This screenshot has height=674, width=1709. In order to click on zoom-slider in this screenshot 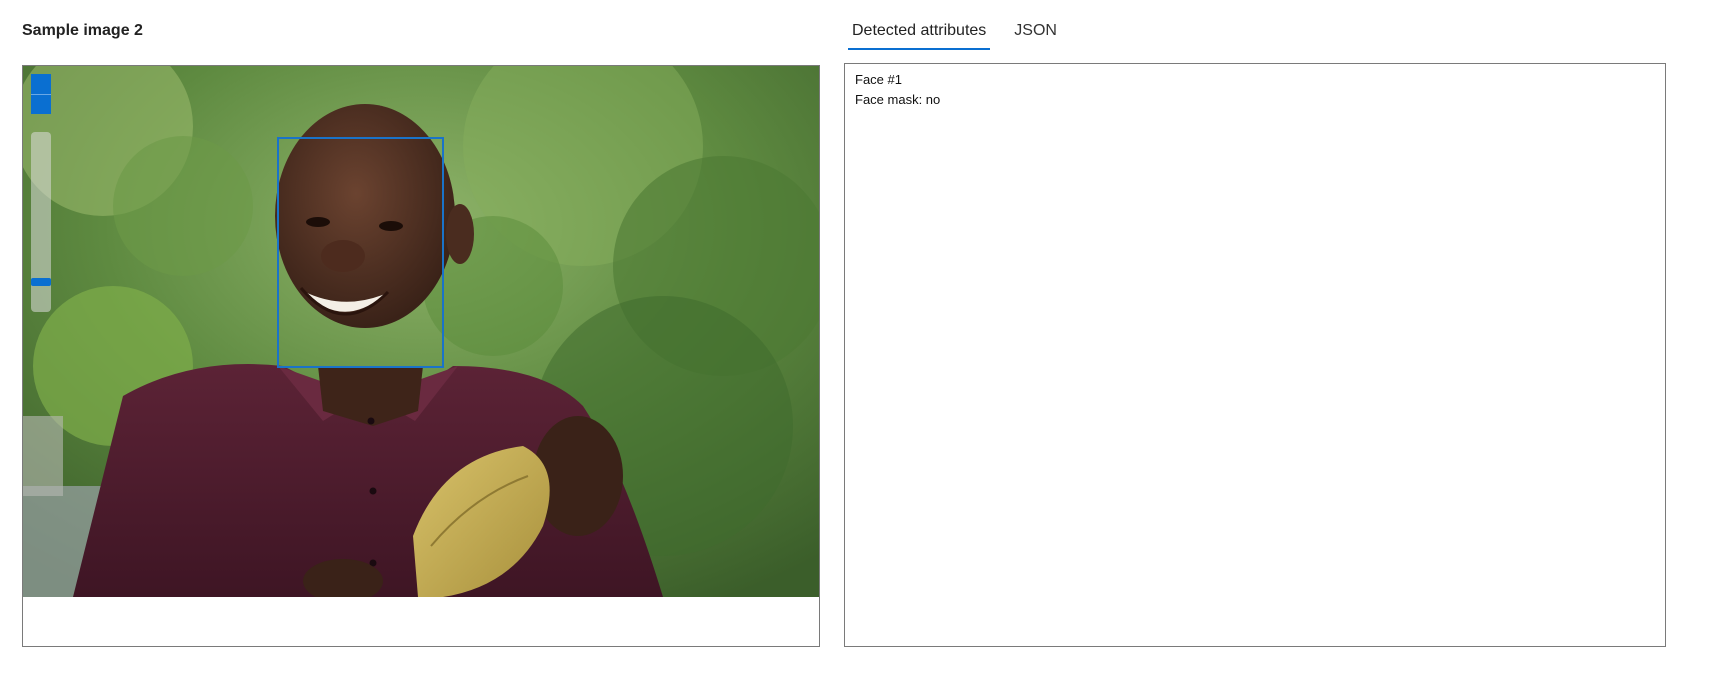, I will do `click(41, 222)`.